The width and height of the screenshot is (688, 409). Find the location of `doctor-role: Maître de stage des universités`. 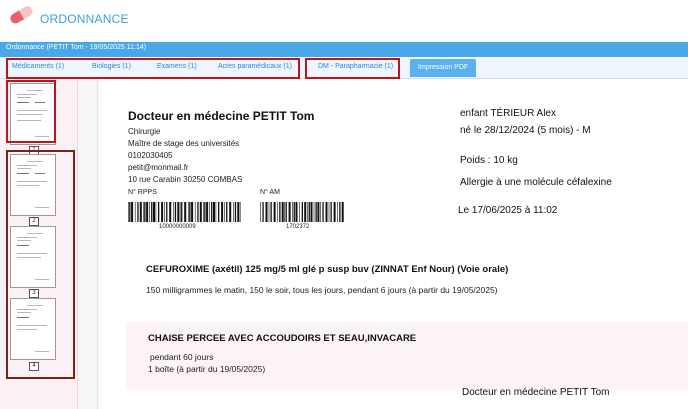

doctor-role: Maître de stage des universités is located at coordinates (184, 143).